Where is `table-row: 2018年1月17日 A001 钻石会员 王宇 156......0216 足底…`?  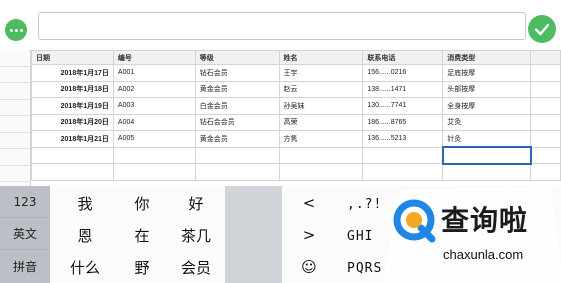
table-row: 2018年1月17日 A001 钻石会员 王宇 156......0216 足底… is located at coordinates (296, 73).